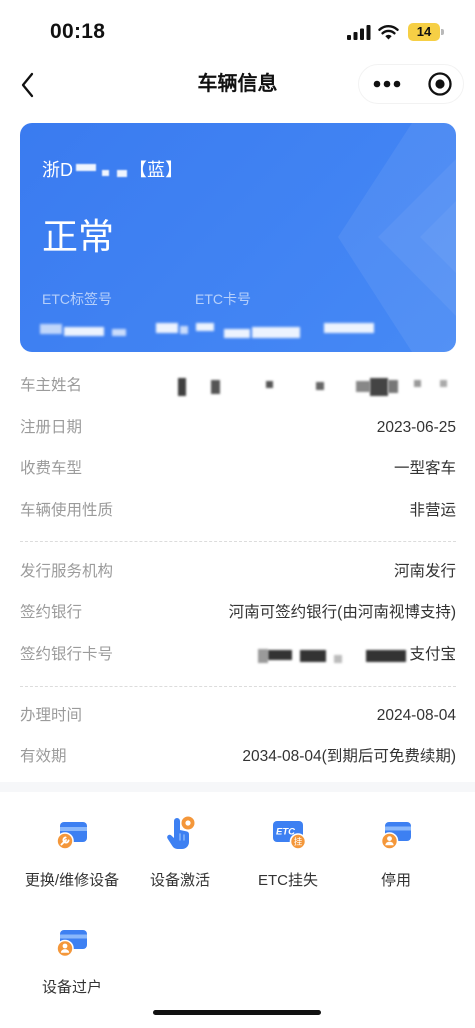 Image resolution: width=475 pixels, height=1028 pixels. What do you see at coordinates (432, 654) in the screenshot?
I see `bank-card-channel: 支付宝` at bounding box center [432, 654].